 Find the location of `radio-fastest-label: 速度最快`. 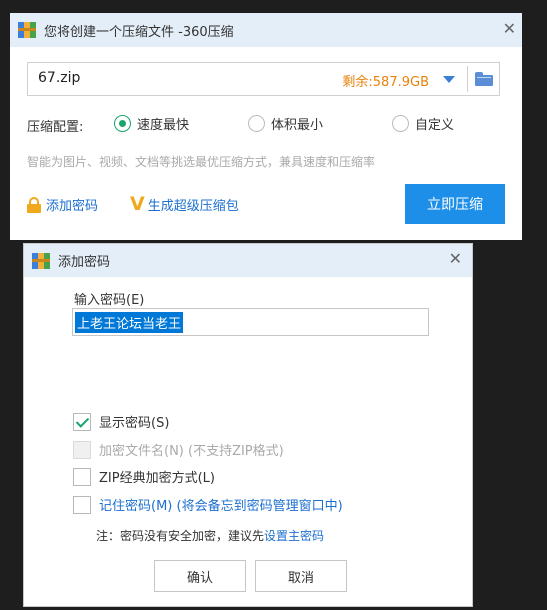

radio-fastest-label: 速度最快 is located at coordinates (163, 123).